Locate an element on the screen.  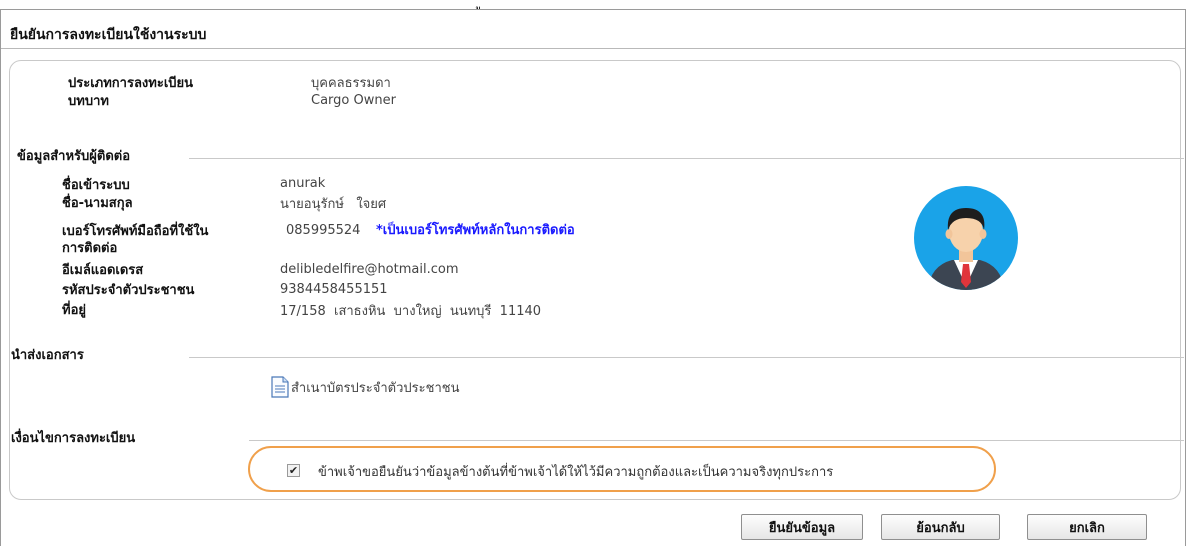
email-value: delibledelfire@hotmail.com is located at coordinates (369, 269).